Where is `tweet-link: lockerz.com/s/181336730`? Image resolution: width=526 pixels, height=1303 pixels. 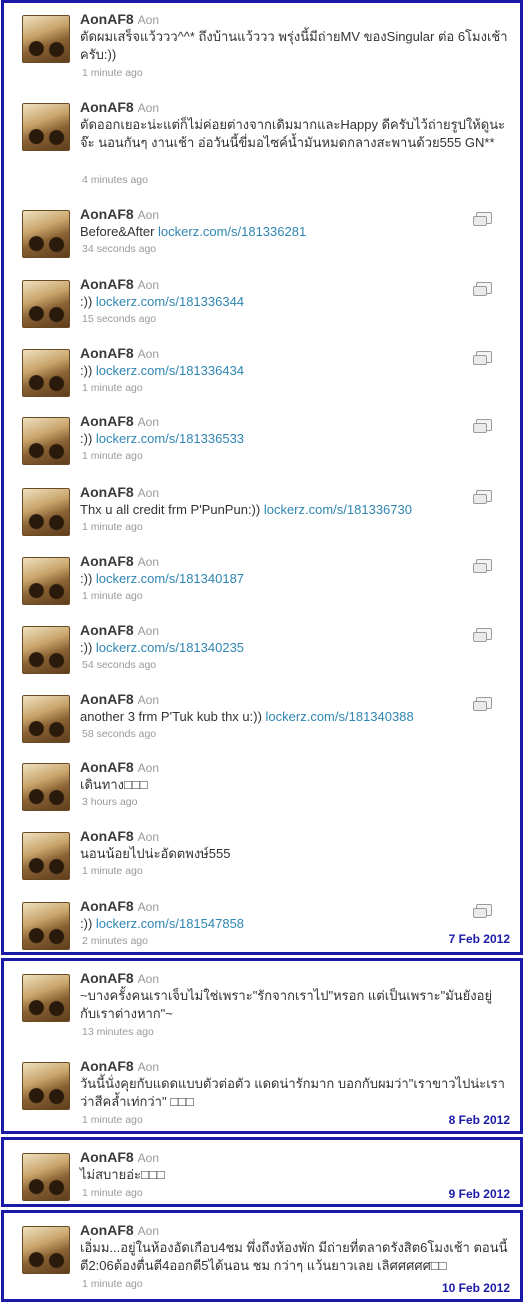 tweet-link: lockerz.com/s/181336730 is located at coordinates (338, 509).